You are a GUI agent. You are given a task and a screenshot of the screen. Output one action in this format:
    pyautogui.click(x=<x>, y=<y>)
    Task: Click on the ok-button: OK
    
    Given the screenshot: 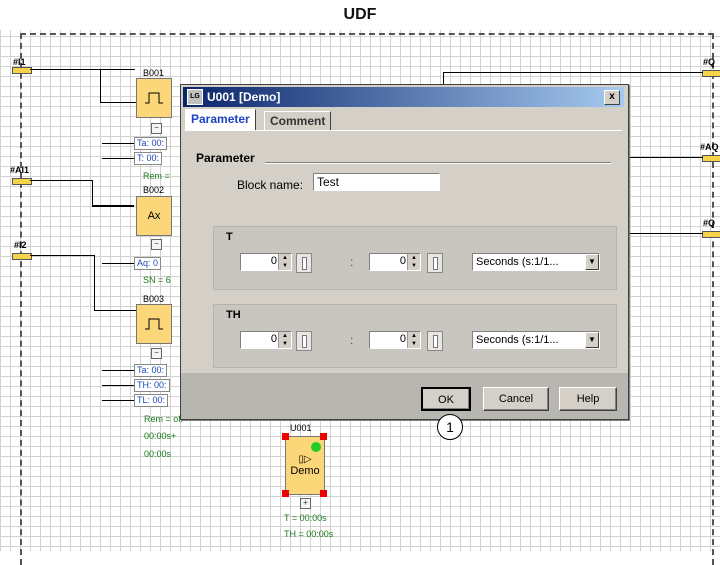 What is the action you would take?
    pyautogui.click(x=446, y=399)
    